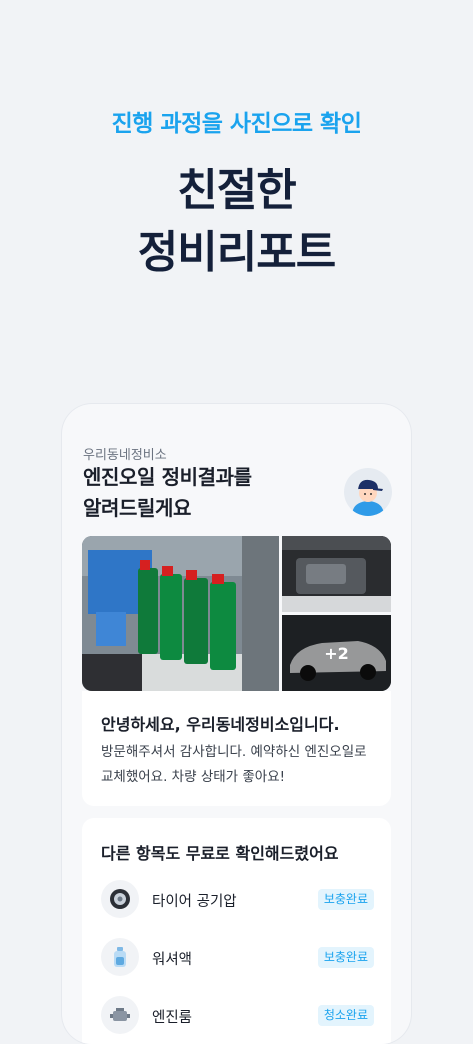 The height and width of the screenshot is (1044, 473). Describe the element at coordinates (172, 960) in the screenshot. I see `checklist-item-label: 워셔액` at that location.